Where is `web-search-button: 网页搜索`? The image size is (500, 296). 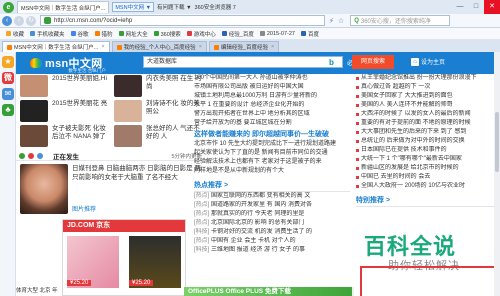
web-search-button: 网页搜索 is located at coordinates (373, 62).